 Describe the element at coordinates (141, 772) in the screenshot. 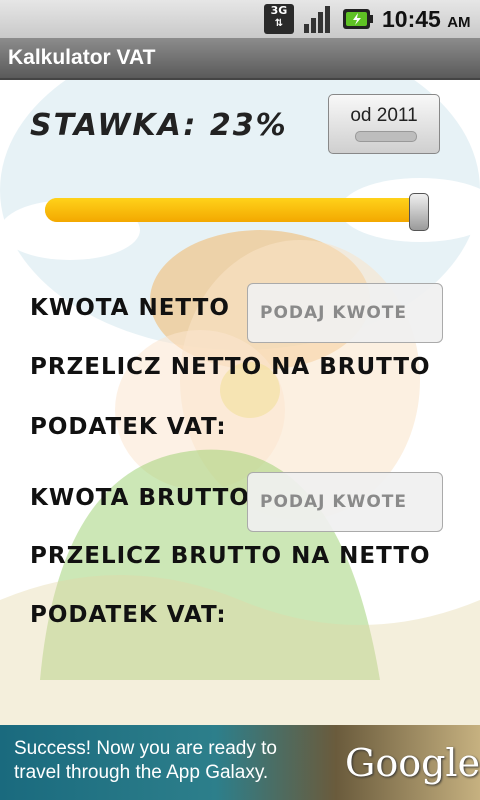

I see `ad-line-2: travel through the App Galaxy.` at that location.